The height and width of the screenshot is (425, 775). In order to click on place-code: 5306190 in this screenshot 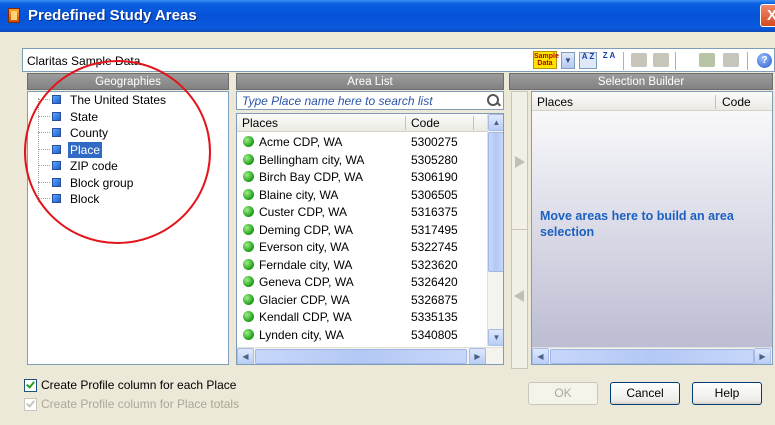, I will do `click(434, 177)`.